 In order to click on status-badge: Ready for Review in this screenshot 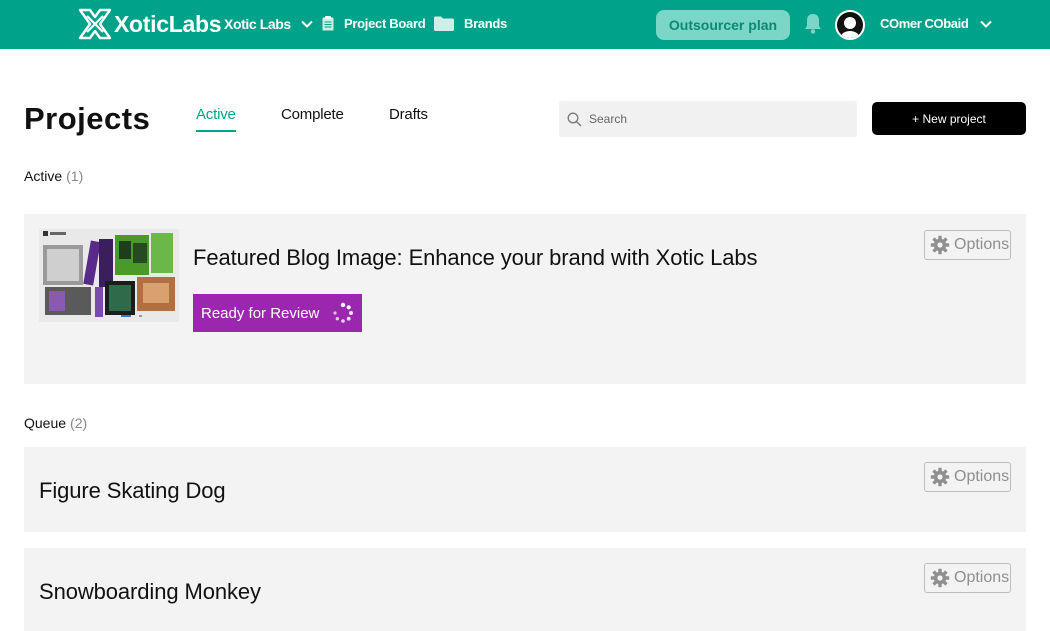, I will do `click(277, 313)`.